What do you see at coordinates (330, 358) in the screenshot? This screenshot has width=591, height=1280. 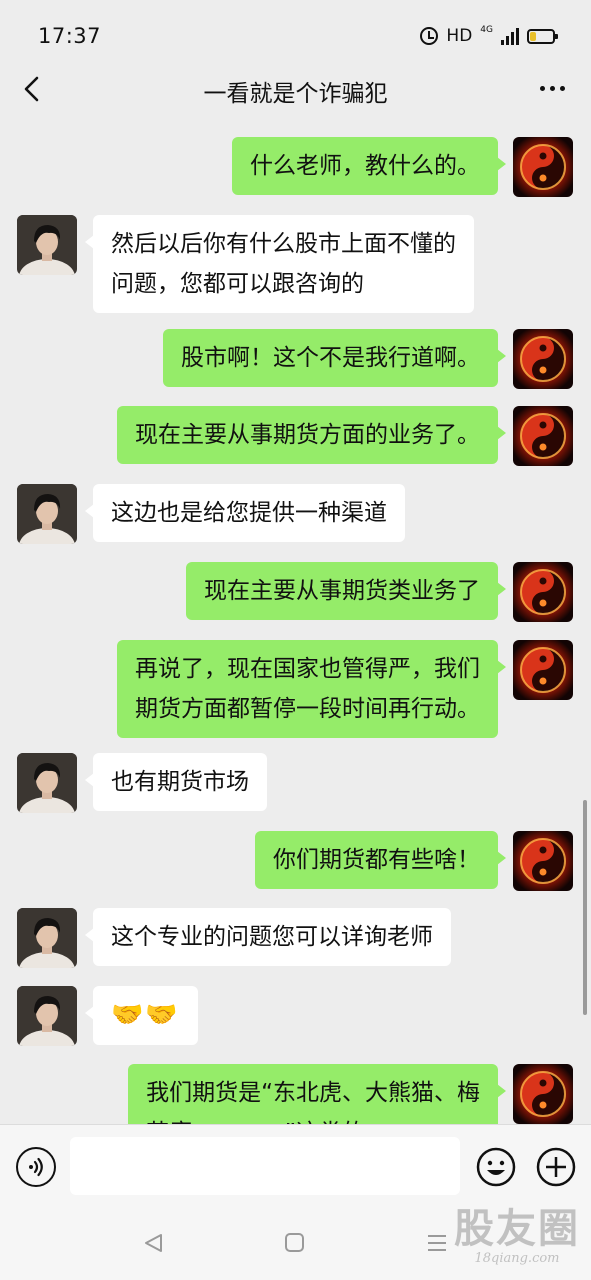 I see `message-text: 股市啊！这个不是我行道啊。` at bounding box center [330, 358].